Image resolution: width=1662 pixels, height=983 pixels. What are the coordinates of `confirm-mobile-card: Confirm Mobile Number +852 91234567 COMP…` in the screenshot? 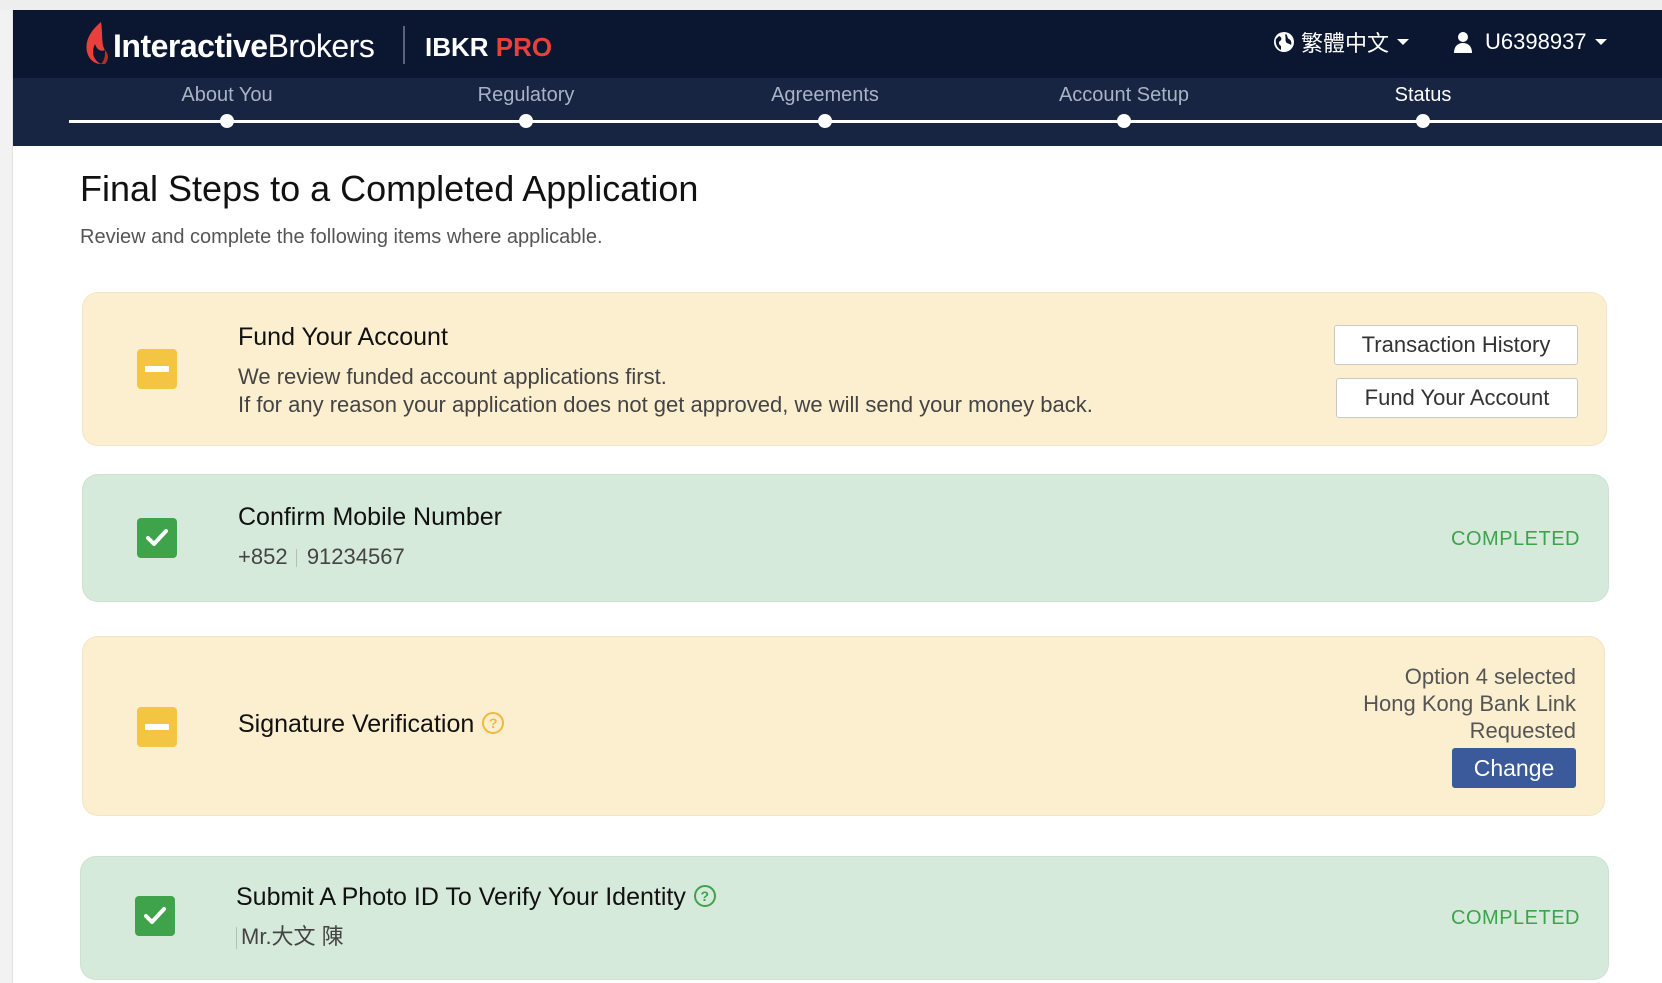 It's located at (845, 538).